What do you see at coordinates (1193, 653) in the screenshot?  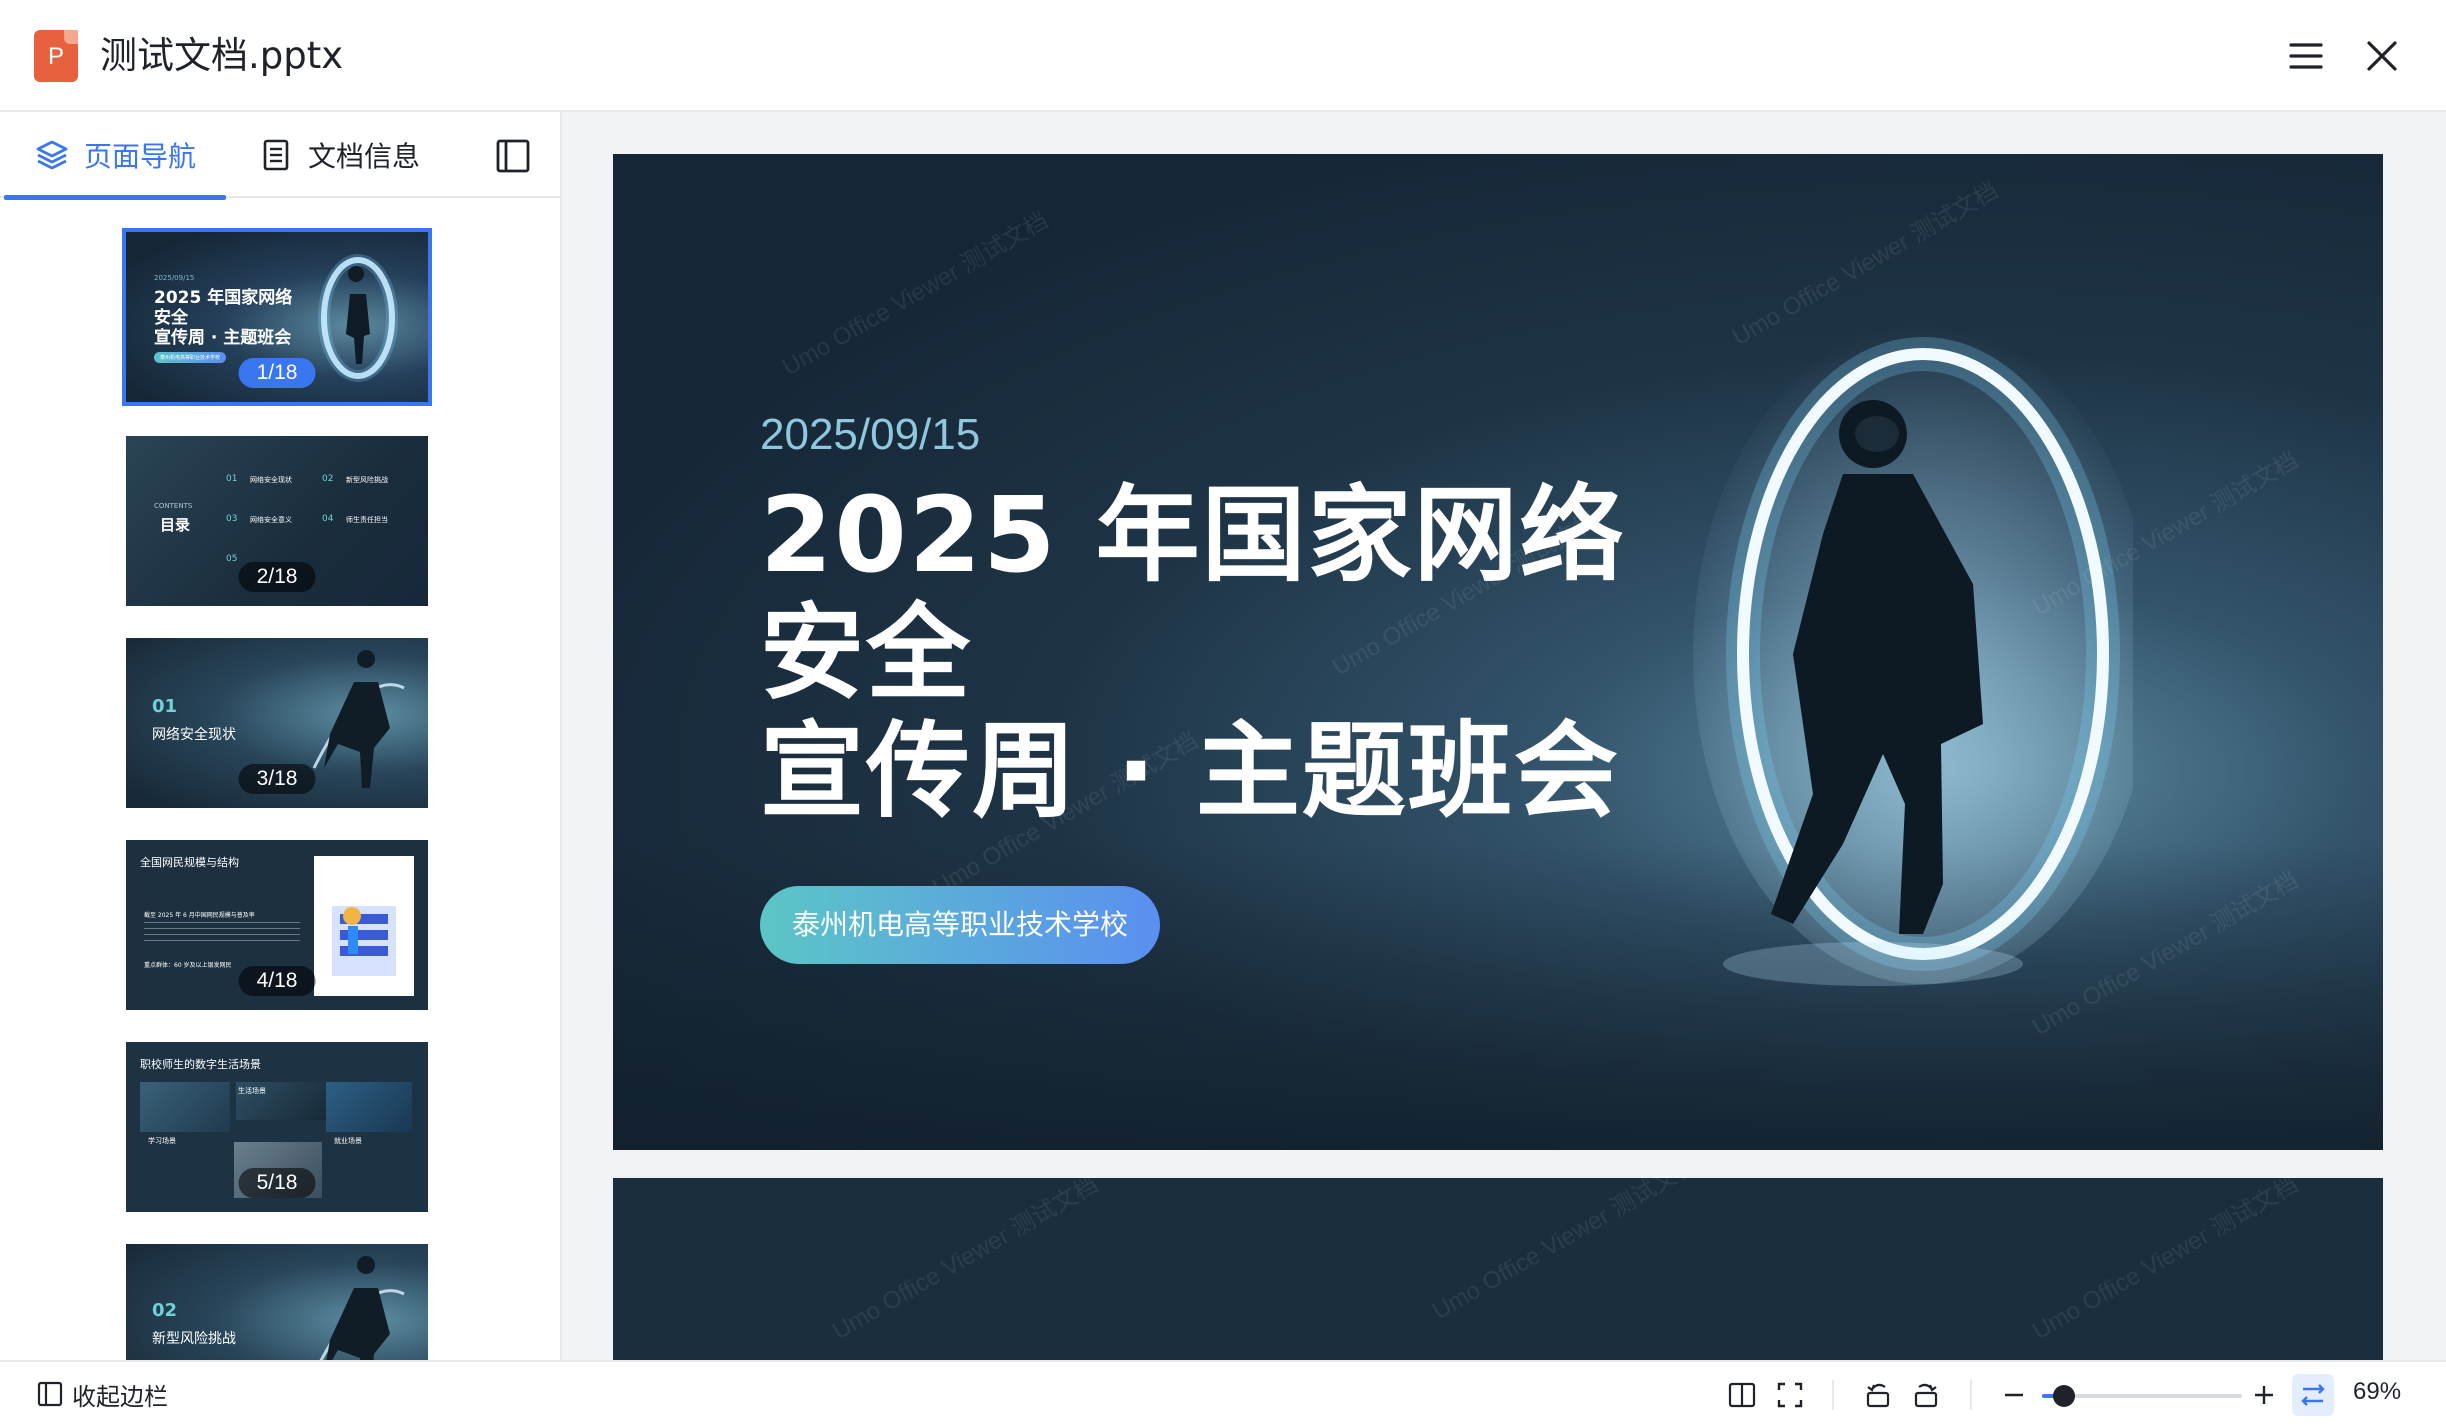 I see `slide-title: 2025 年国家网络 安全 宣传周 · 主题班会` at bounding box center [1193, 653].